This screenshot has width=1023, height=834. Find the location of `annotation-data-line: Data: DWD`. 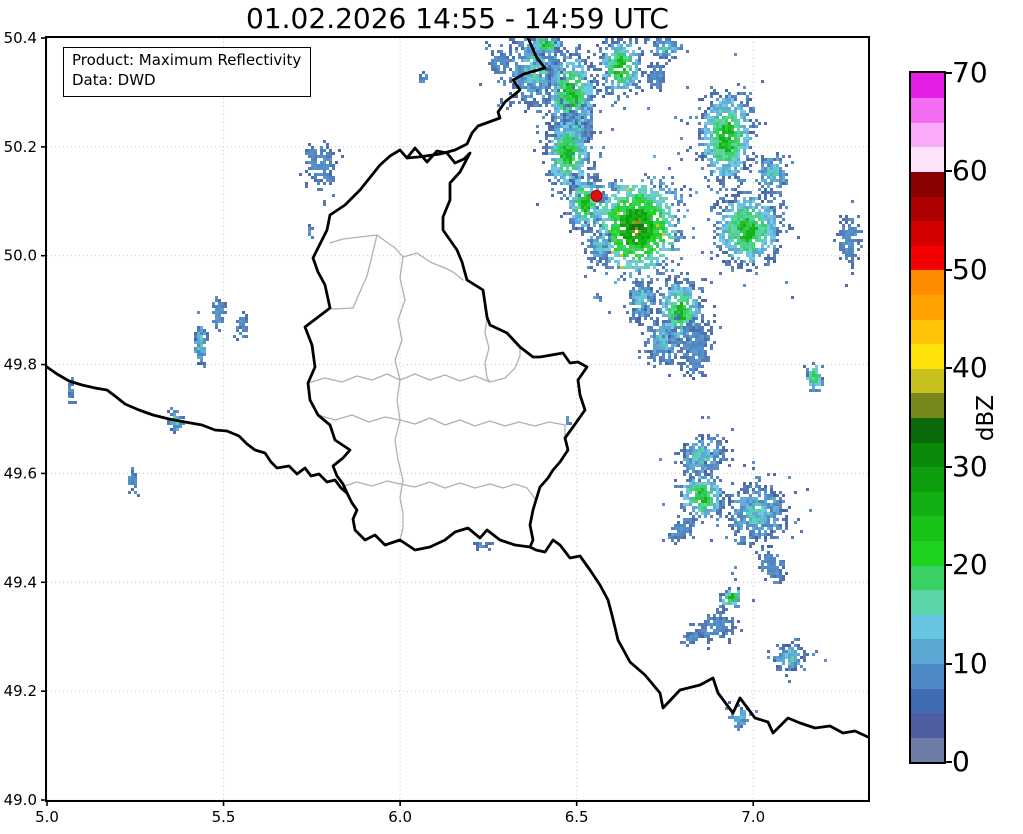

annotation-data-line: Data: DWD is located at coordinates (114, 79).